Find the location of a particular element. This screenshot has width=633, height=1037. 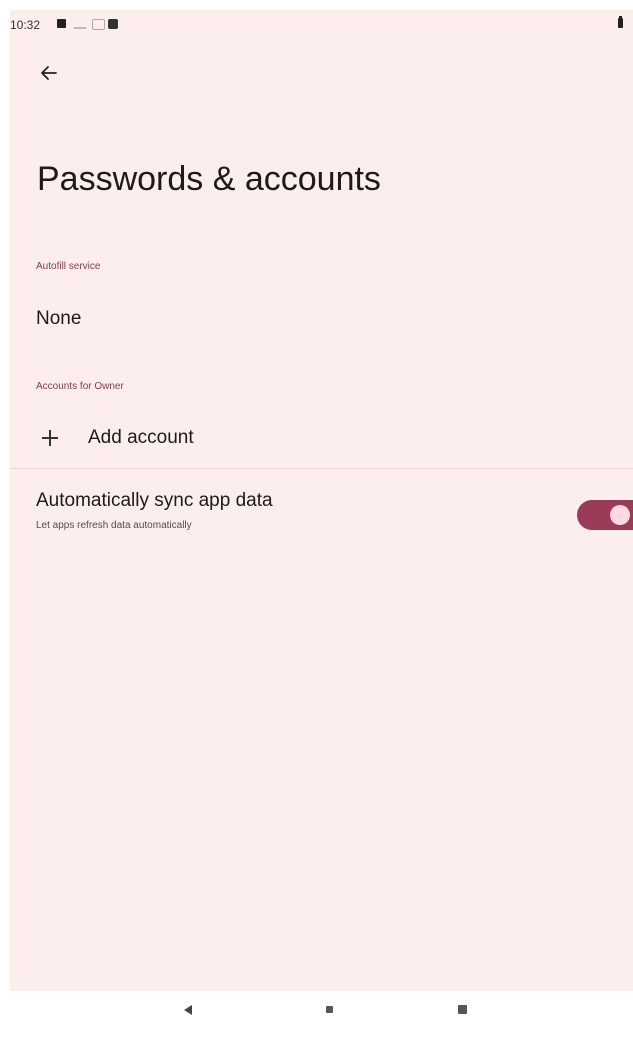

auto-sync-summary: Let apps refresh data automatically is located at coordinates (114, 525).